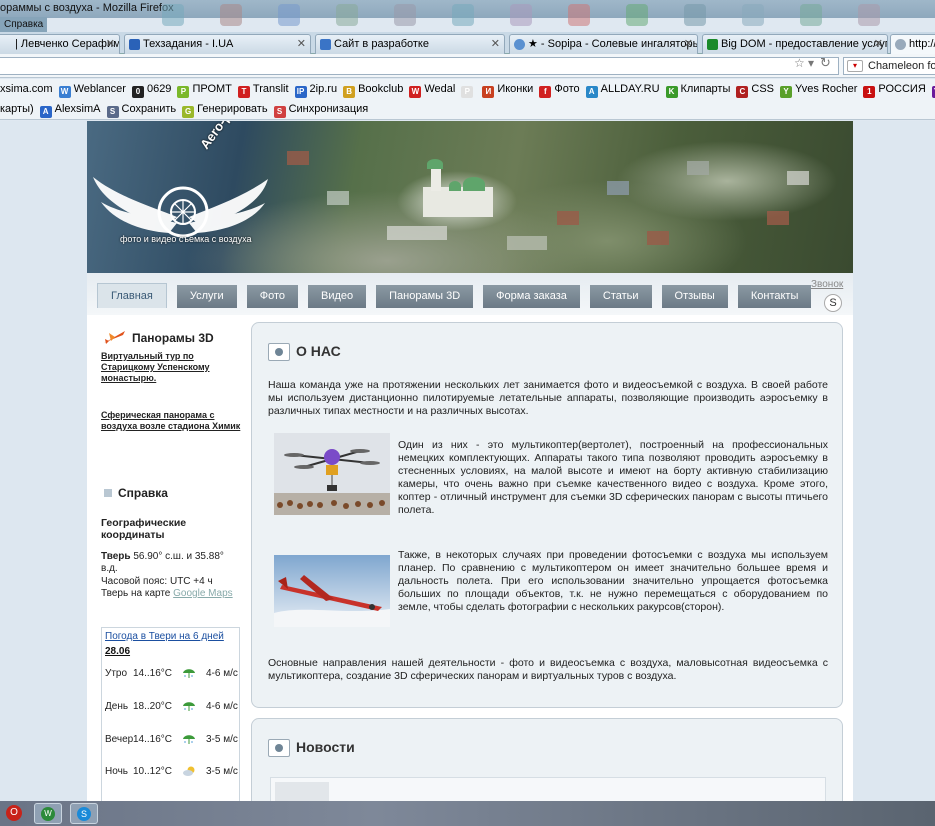 The image size is (935, 826). Describe the element at coordinates (432, 89) in the screenshot. I see `bookmark-item-7: W Wedal` at that location.